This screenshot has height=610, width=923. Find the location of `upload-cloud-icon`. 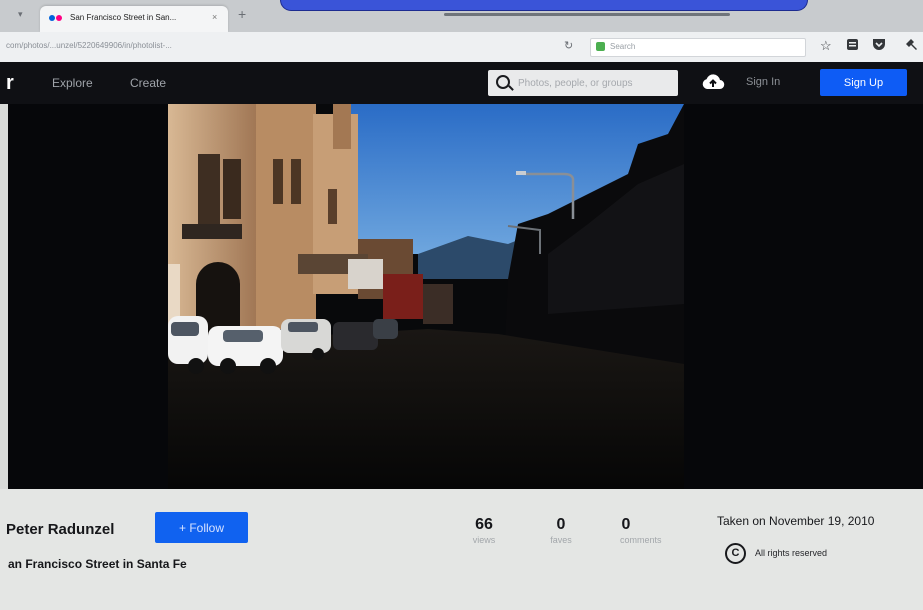

upload-cloud-icon is located at coordinates (713, 82).